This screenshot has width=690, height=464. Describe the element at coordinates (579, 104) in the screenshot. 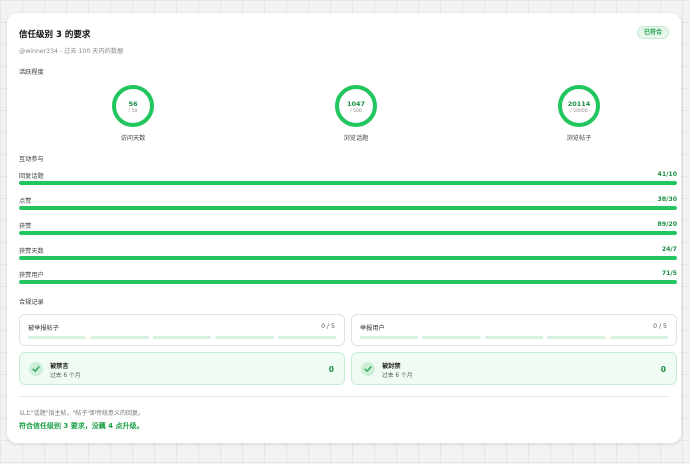

I see `gauge-value: 20114` at that location.